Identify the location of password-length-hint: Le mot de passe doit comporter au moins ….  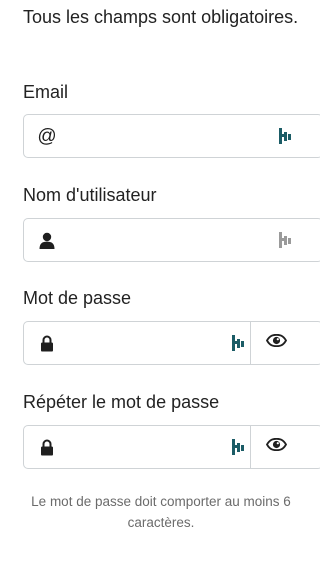
(161, 512).